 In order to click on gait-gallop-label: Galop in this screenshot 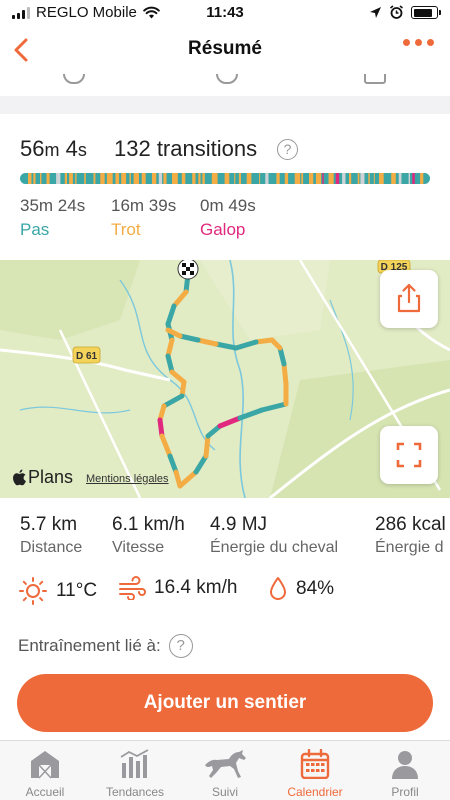, I will do `click(223, 229)`.